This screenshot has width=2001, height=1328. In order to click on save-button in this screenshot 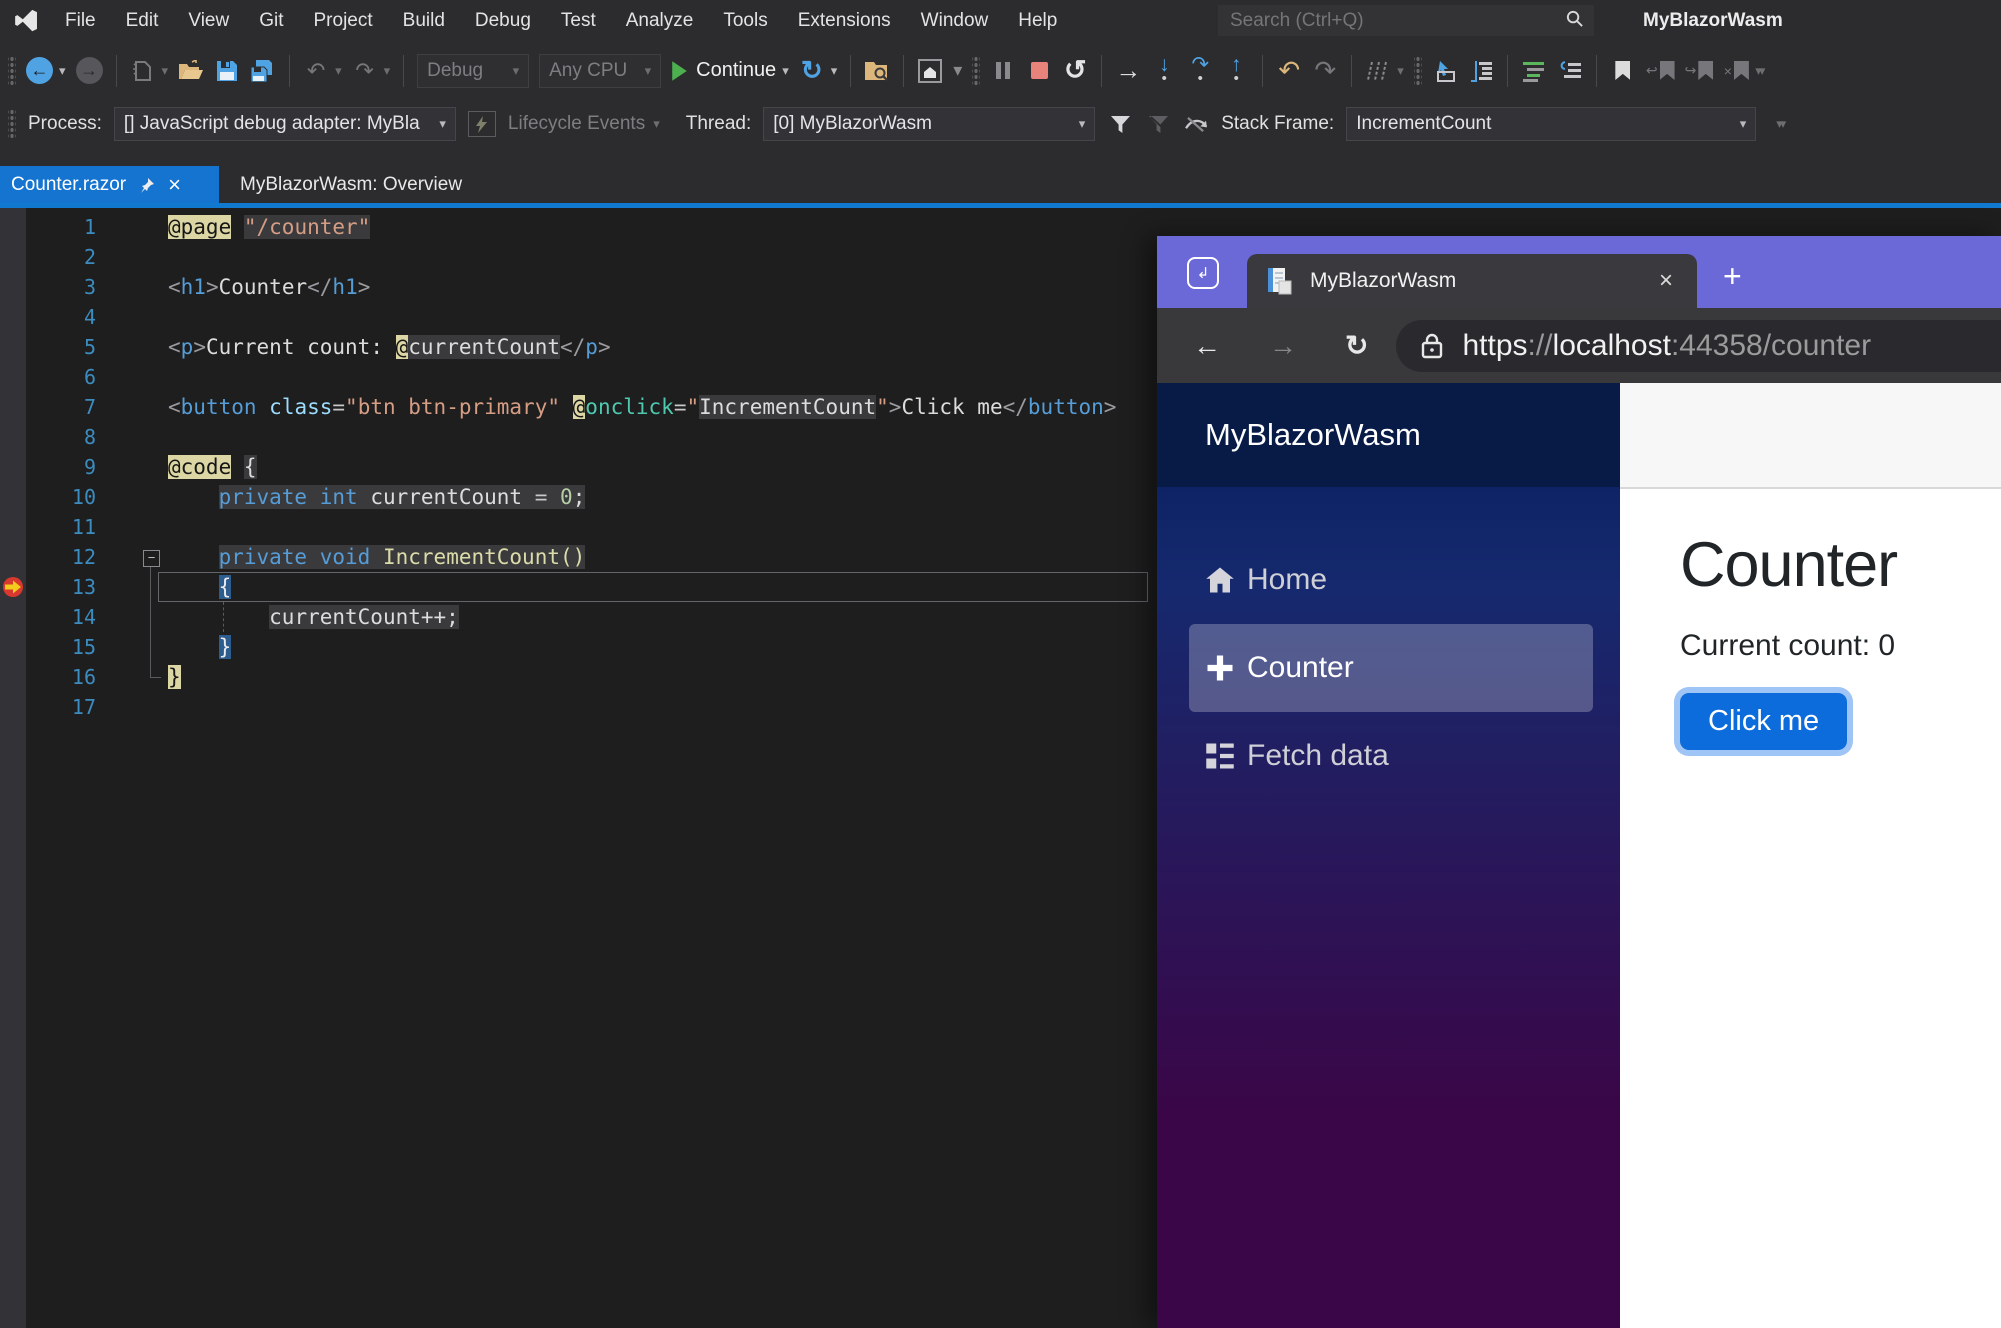, I will do `click(227, 71)`.